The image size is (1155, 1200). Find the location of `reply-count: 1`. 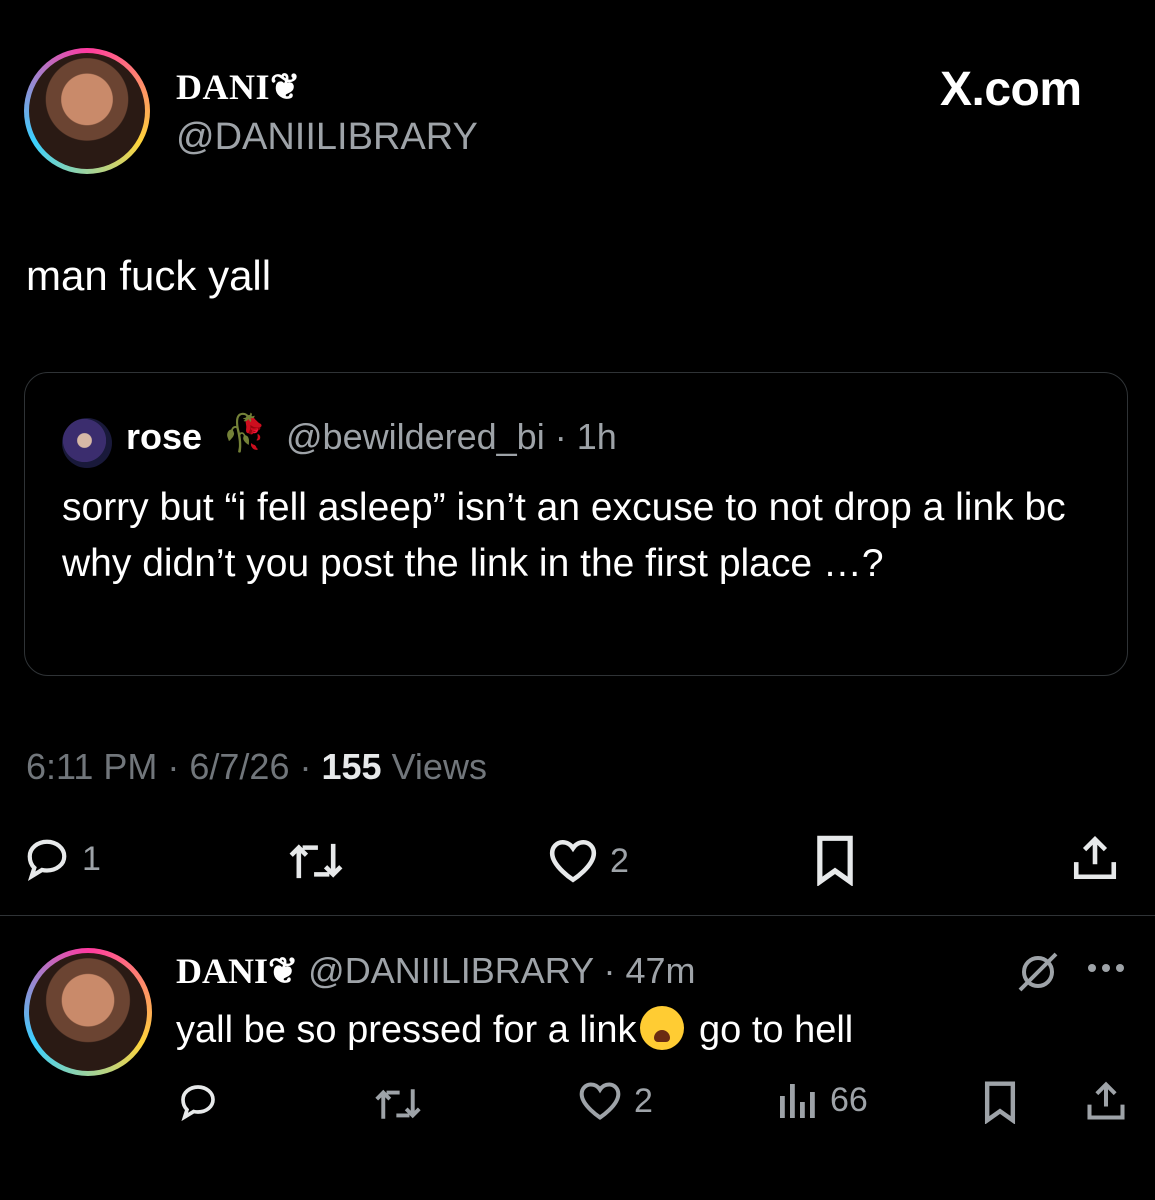

reply-count: 1 is located at coordinates (91, 858).